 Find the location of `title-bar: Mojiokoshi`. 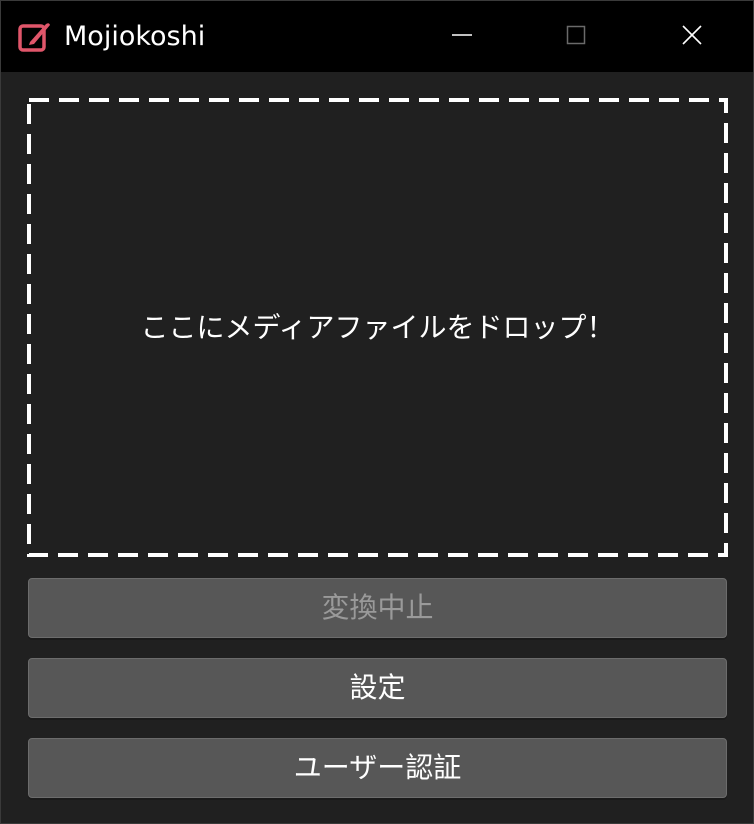

title-bar: Mojiokoshi is located at coordinates (377, 36).